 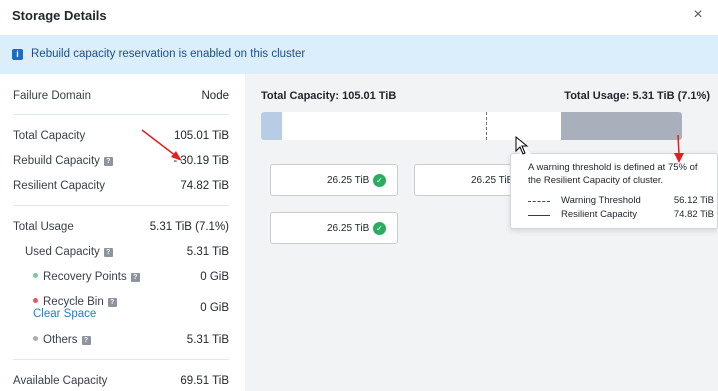 What do you see at coordinates (62, 252) in the screenshot?
I see `used-capacity-label: Used Capacity` at bounding box center [62, 252].